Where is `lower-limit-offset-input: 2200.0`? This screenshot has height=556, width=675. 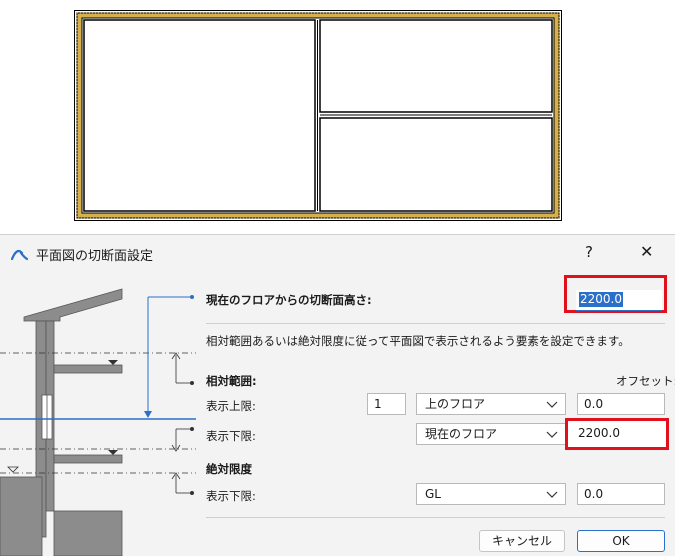 lower-limit-offset-input: 2200.0 is located at coordinates (599, 433).